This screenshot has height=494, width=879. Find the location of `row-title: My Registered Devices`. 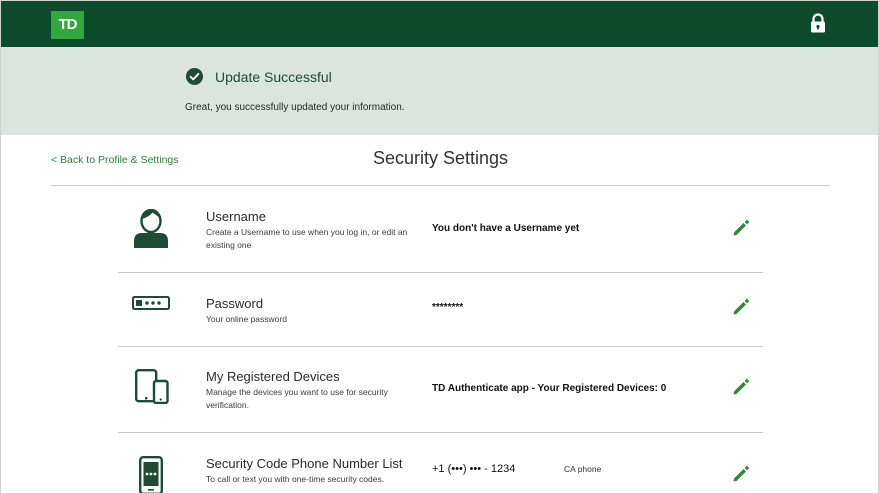

row-title: My Registered Devices is located at coordinates (273, 376).